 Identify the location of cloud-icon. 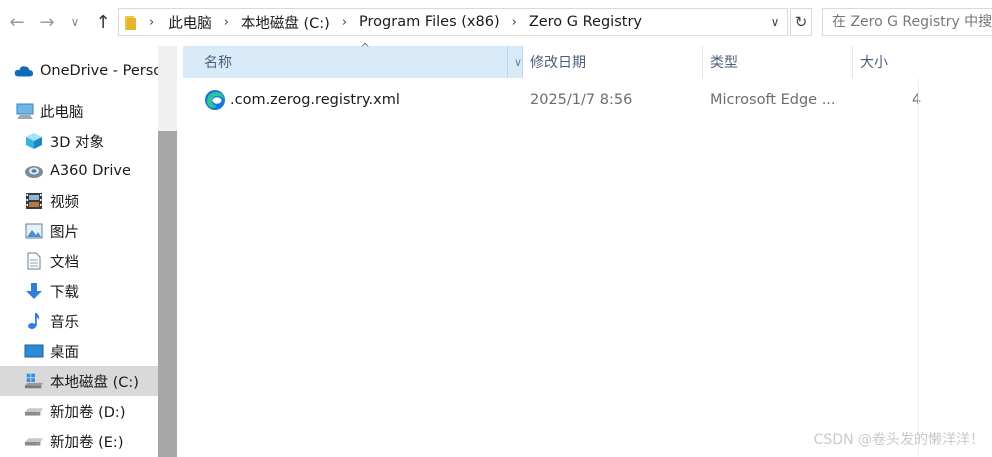
(24, 71).